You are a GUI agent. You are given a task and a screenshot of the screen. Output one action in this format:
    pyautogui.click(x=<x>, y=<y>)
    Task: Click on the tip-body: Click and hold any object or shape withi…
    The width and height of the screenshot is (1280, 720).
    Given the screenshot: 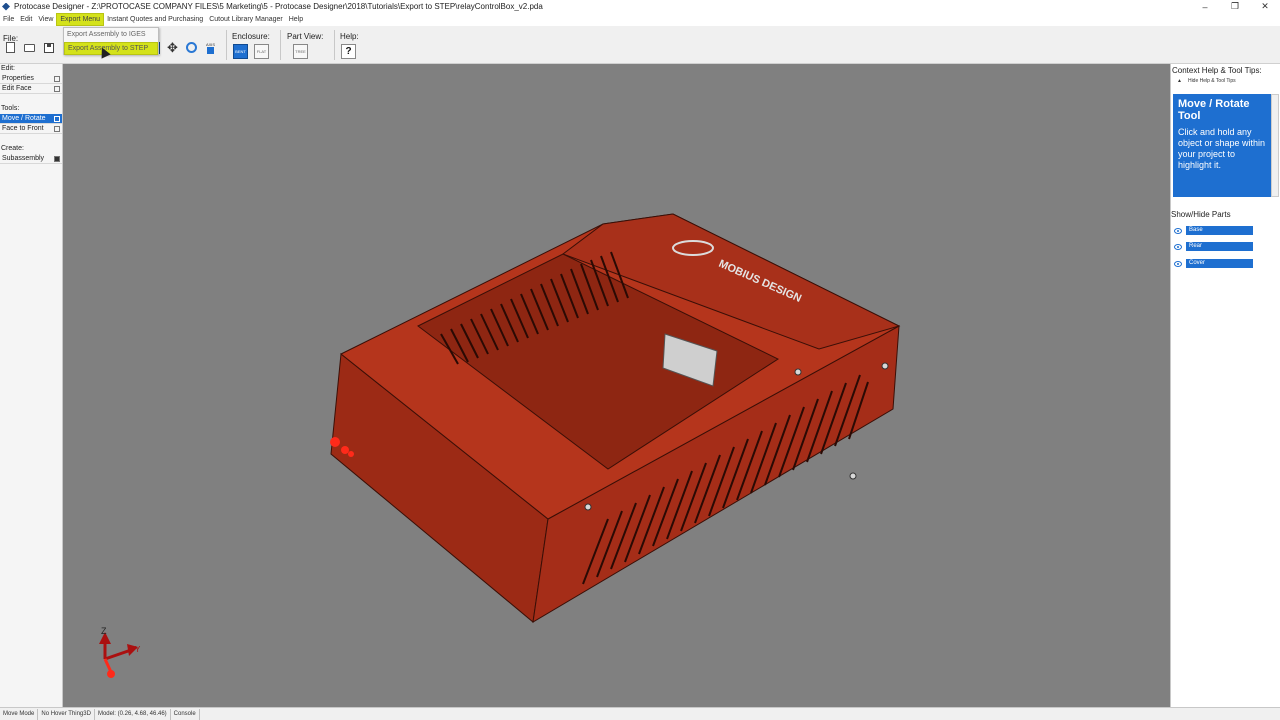 What is the action you would take?
    pyautogui.click(x=1222, y=148)
    